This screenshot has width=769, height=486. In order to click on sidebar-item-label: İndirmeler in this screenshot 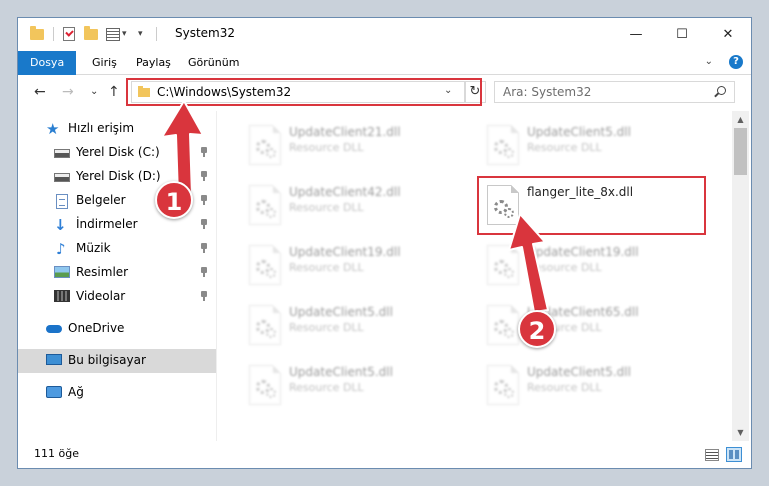, I will do `click(107, 224)`.